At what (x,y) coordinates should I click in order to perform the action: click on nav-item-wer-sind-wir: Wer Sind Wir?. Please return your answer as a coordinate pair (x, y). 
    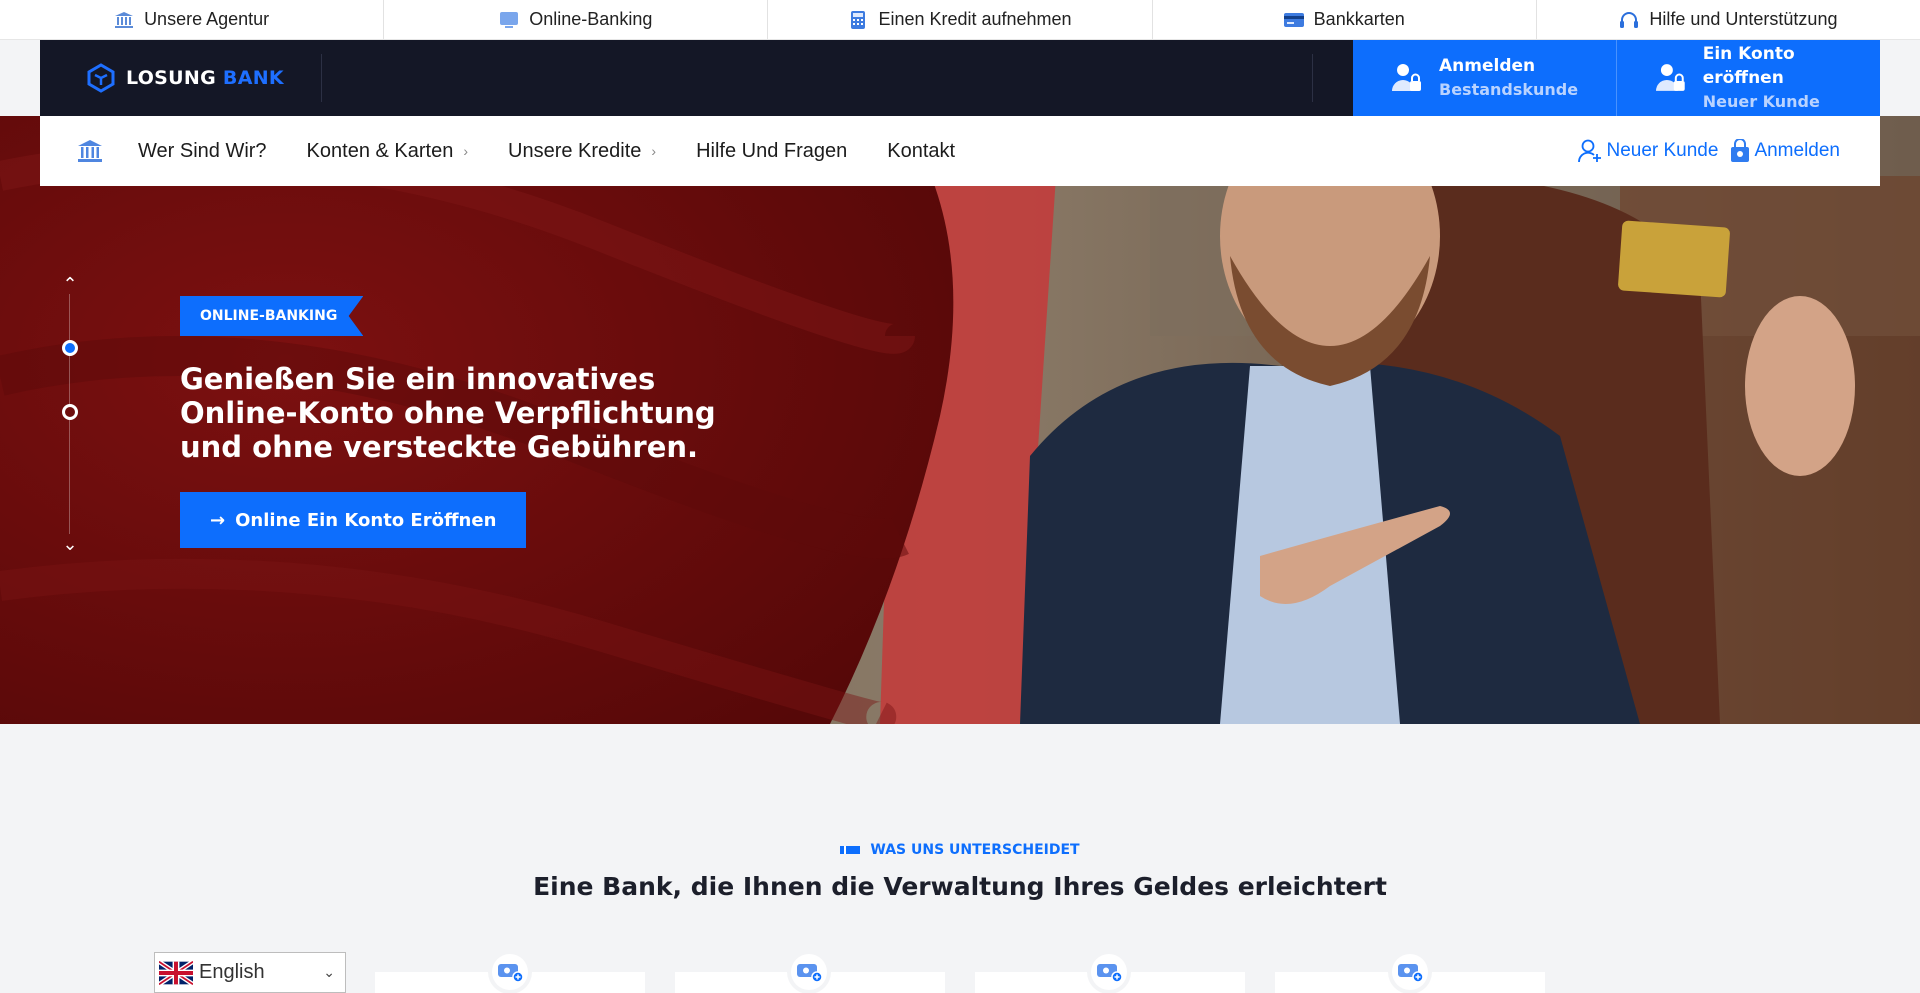
    Looking at the image, I should click on (202, 151).